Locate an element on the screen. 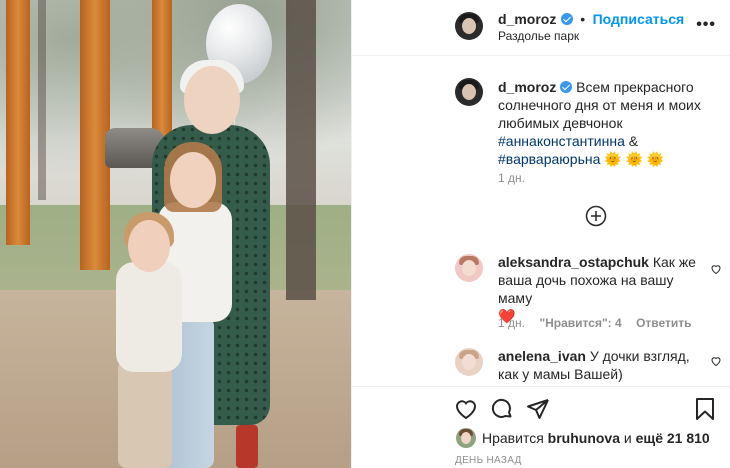 Image resolution: width=730 pixels, height=468 pixels. likes-prefix: Нравится is located at coordinates (513, 438).